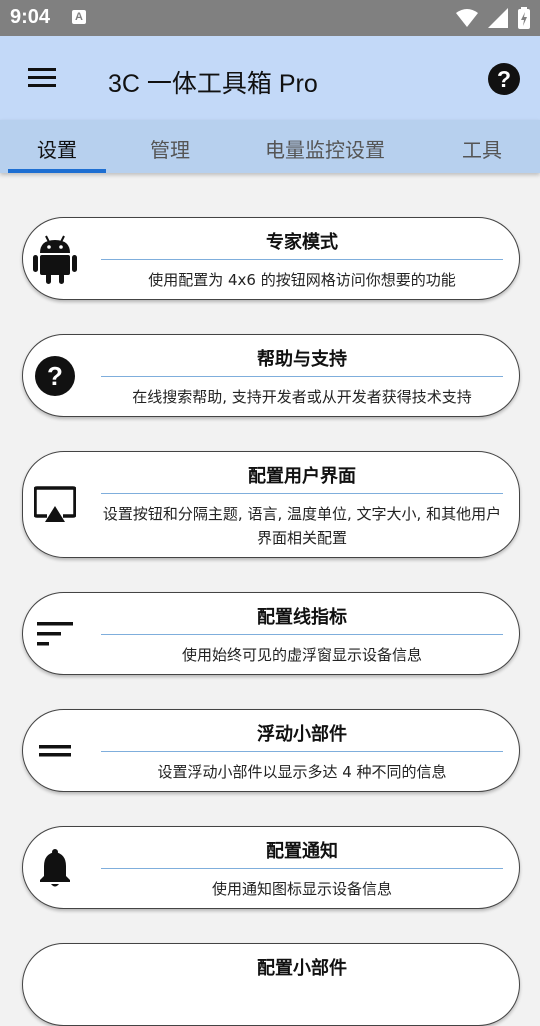  Describe the element at coordinates (301, 889) in the screenshot. I see `card-description: 使用通知图标显示设备信息` at that location.